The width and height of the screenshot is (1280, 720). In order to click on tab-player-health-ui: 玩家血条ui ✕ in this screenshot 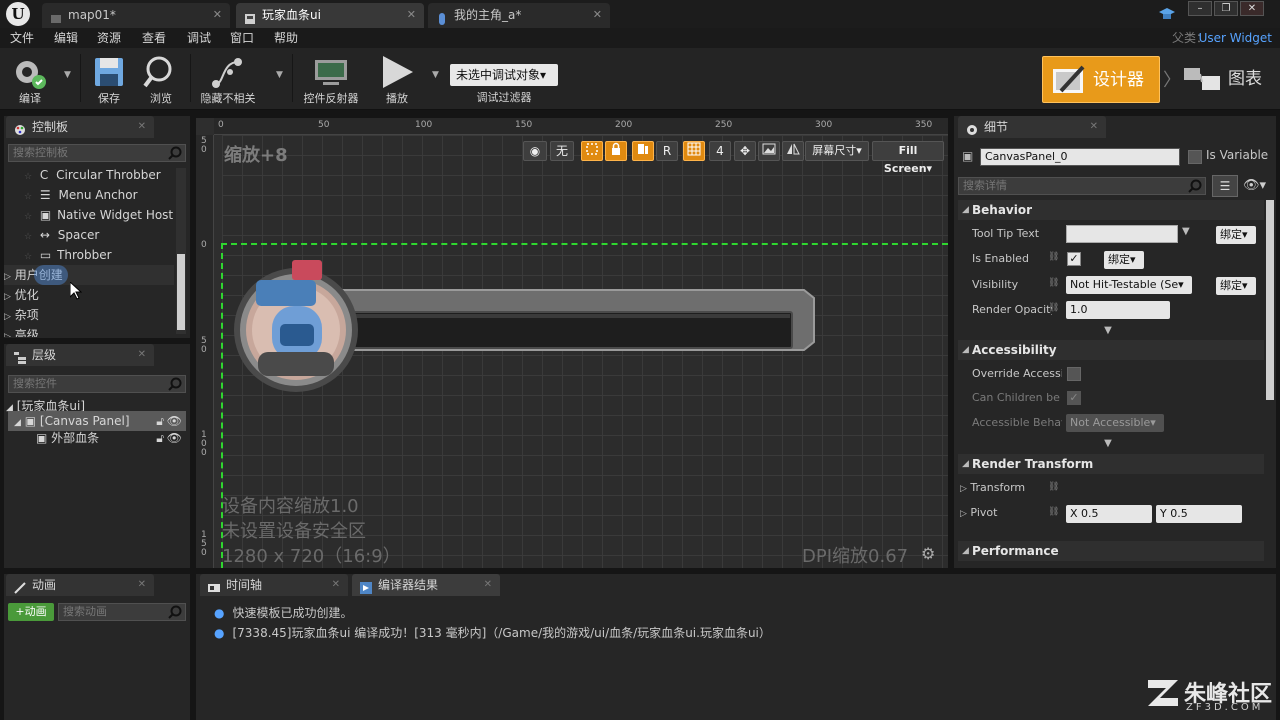, I will do `click(330, 15)`.